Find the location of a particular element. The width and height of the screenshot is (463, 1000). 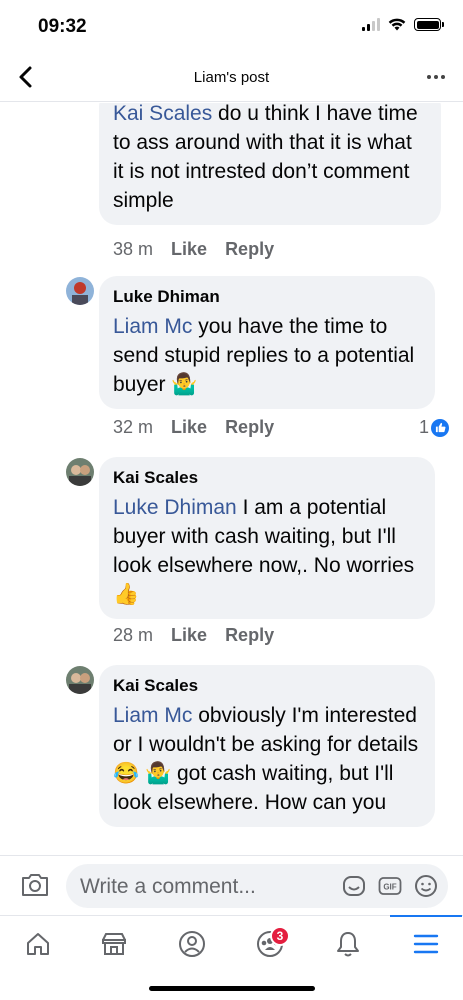

sticker-icon is located at coordinates (354, 886).